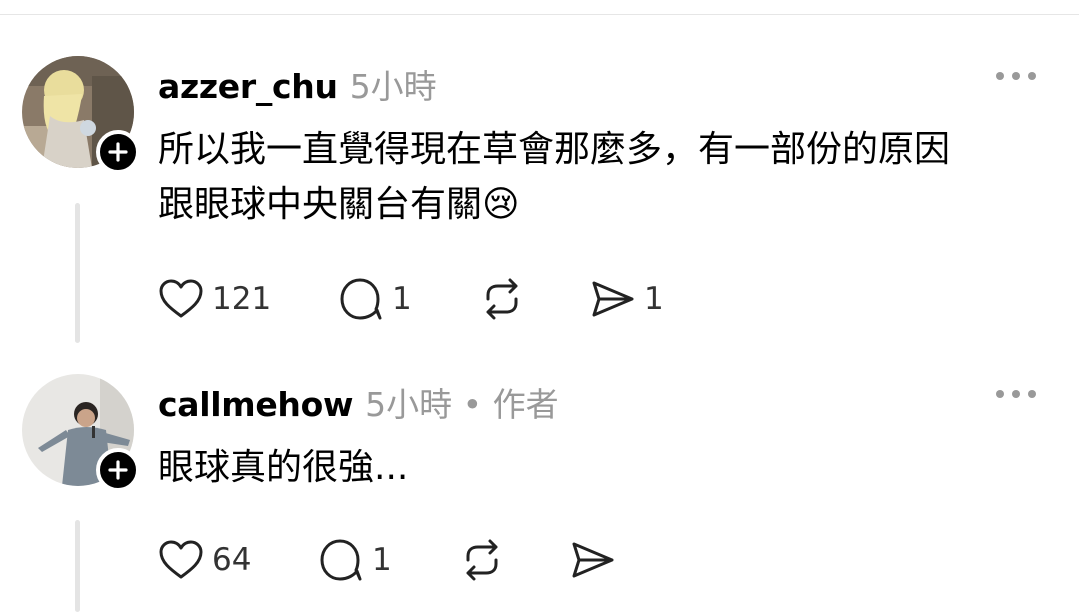 The height and width of the screenshot is (612, 1079). What do you see at coordinates (81, 433) in the screenshot?
I see `avatar-container` at bounding box center [81, 433].